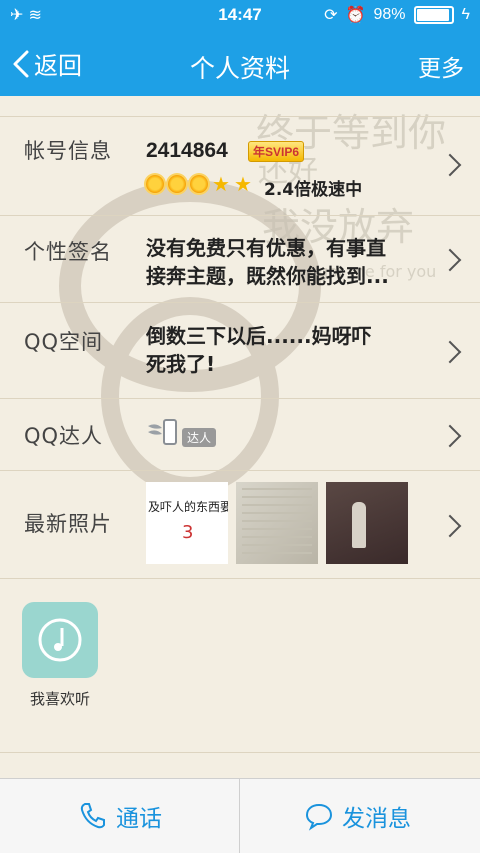 This screenshot has width=480, height=853. What do you see at coordinates (276, 151) in the screenshot?
I see `svip-badge: 年SVIP6` at bounding box center [276, 151].